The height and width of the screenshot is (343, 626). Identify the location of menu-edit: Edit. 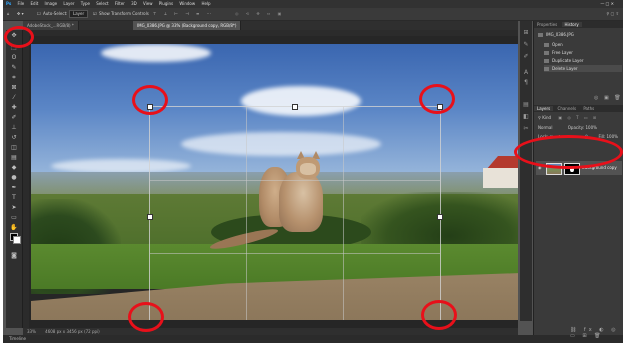
(35, 3).